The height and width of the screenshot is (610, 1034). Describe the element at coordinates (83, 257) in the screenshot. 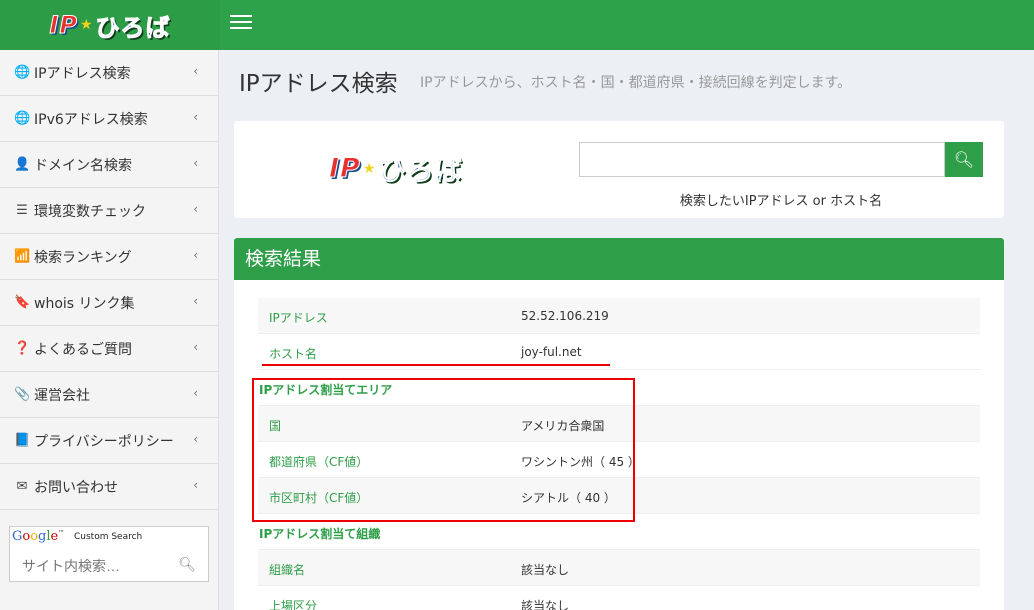

I see `sidebar-item-label: 検索ランキング` at that location.